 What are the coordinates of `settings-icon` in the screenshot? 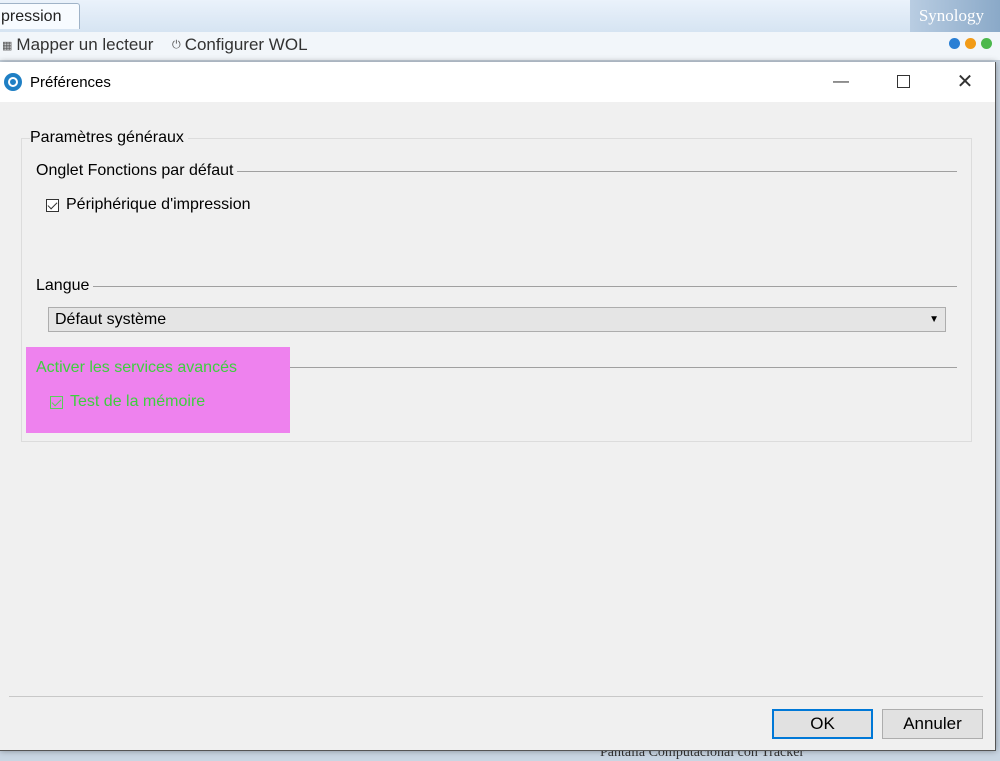 It's located at (954, 43).